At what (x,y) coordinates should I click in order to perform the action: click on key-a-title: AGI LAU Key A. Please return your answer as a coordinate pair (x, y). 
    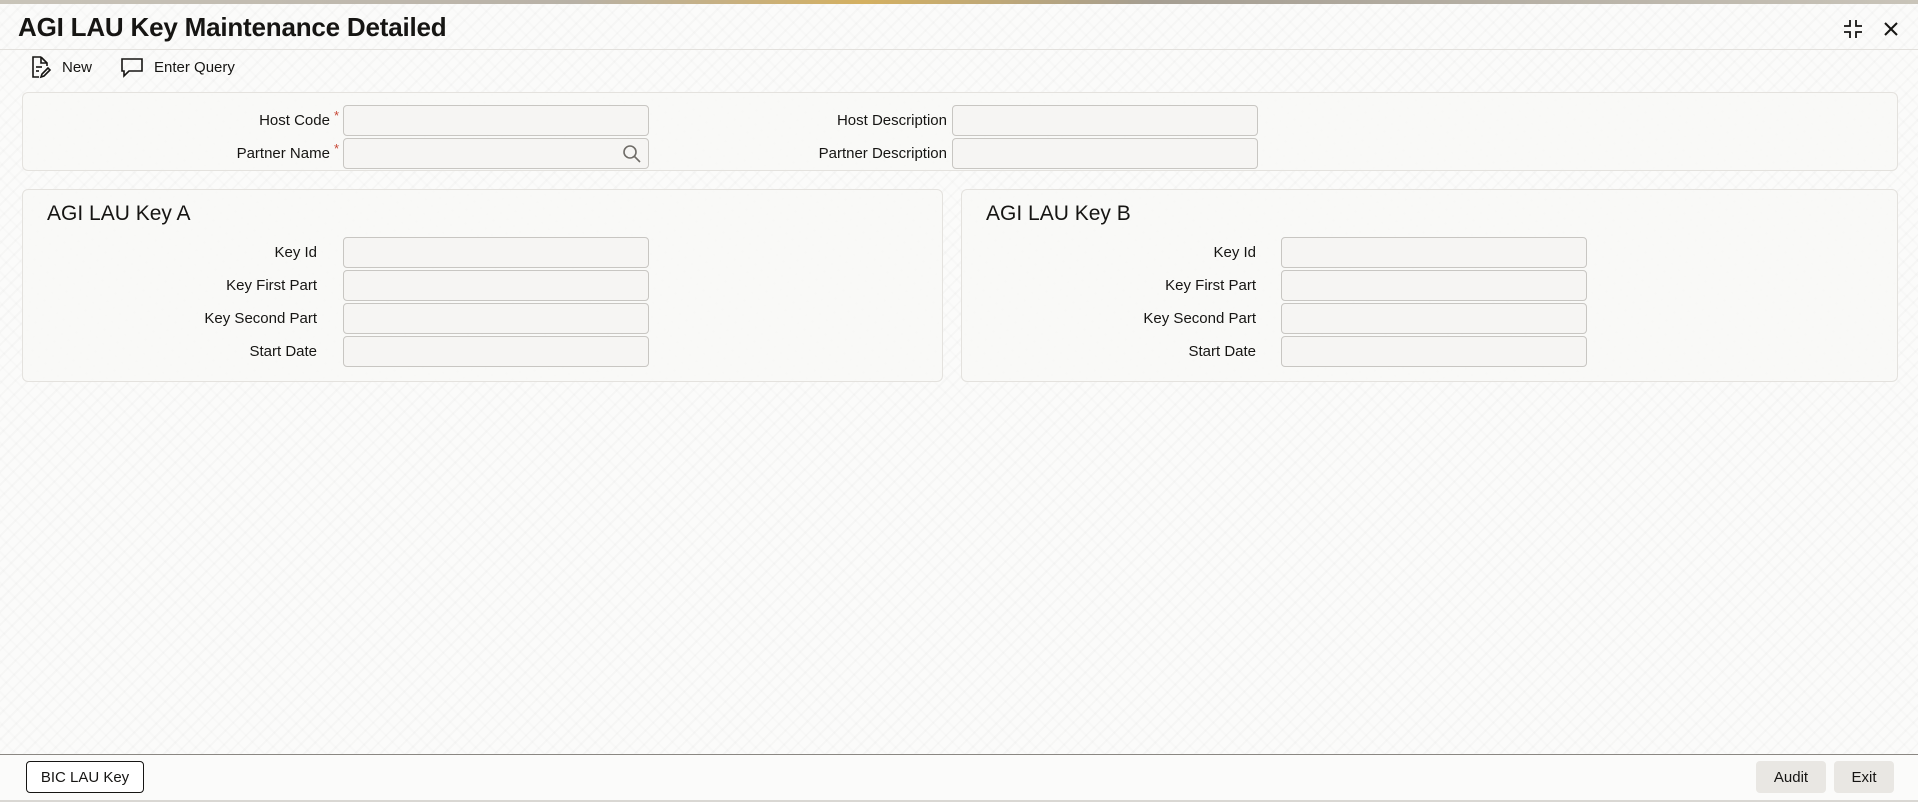
    Looking at the image, I should click on (119, 213).